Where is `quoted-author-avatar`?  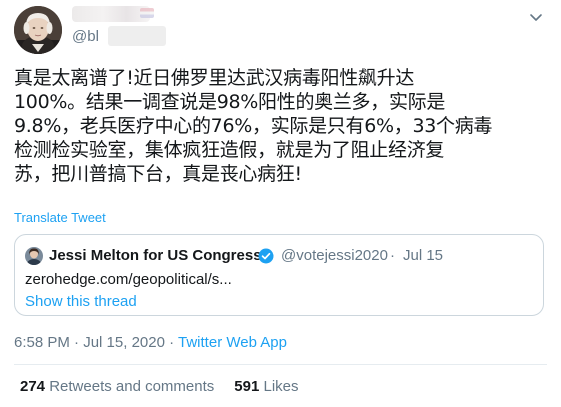
quoted-author-avatar is located at coordinates (34, 256).